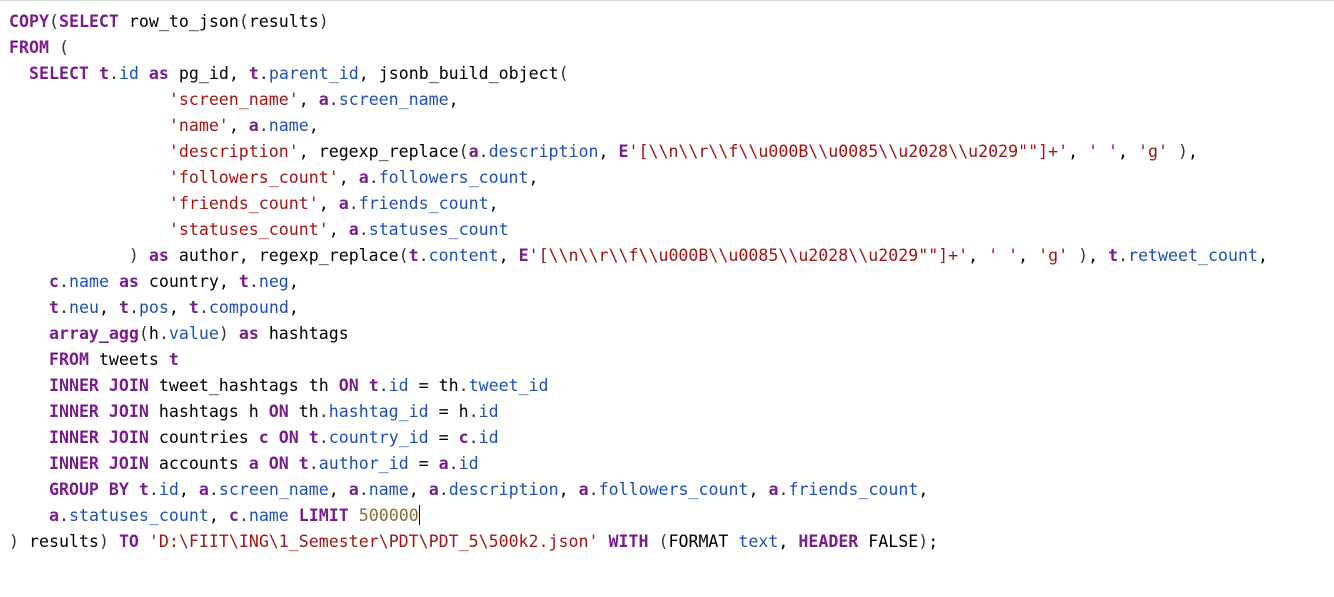 This screenshot has height=597, width=1334. What do you see at coordinates (638, 334) in the screenshot?
I see `code-line: array_agg(h.value) as hashtags` at bounding box center [638, 334].